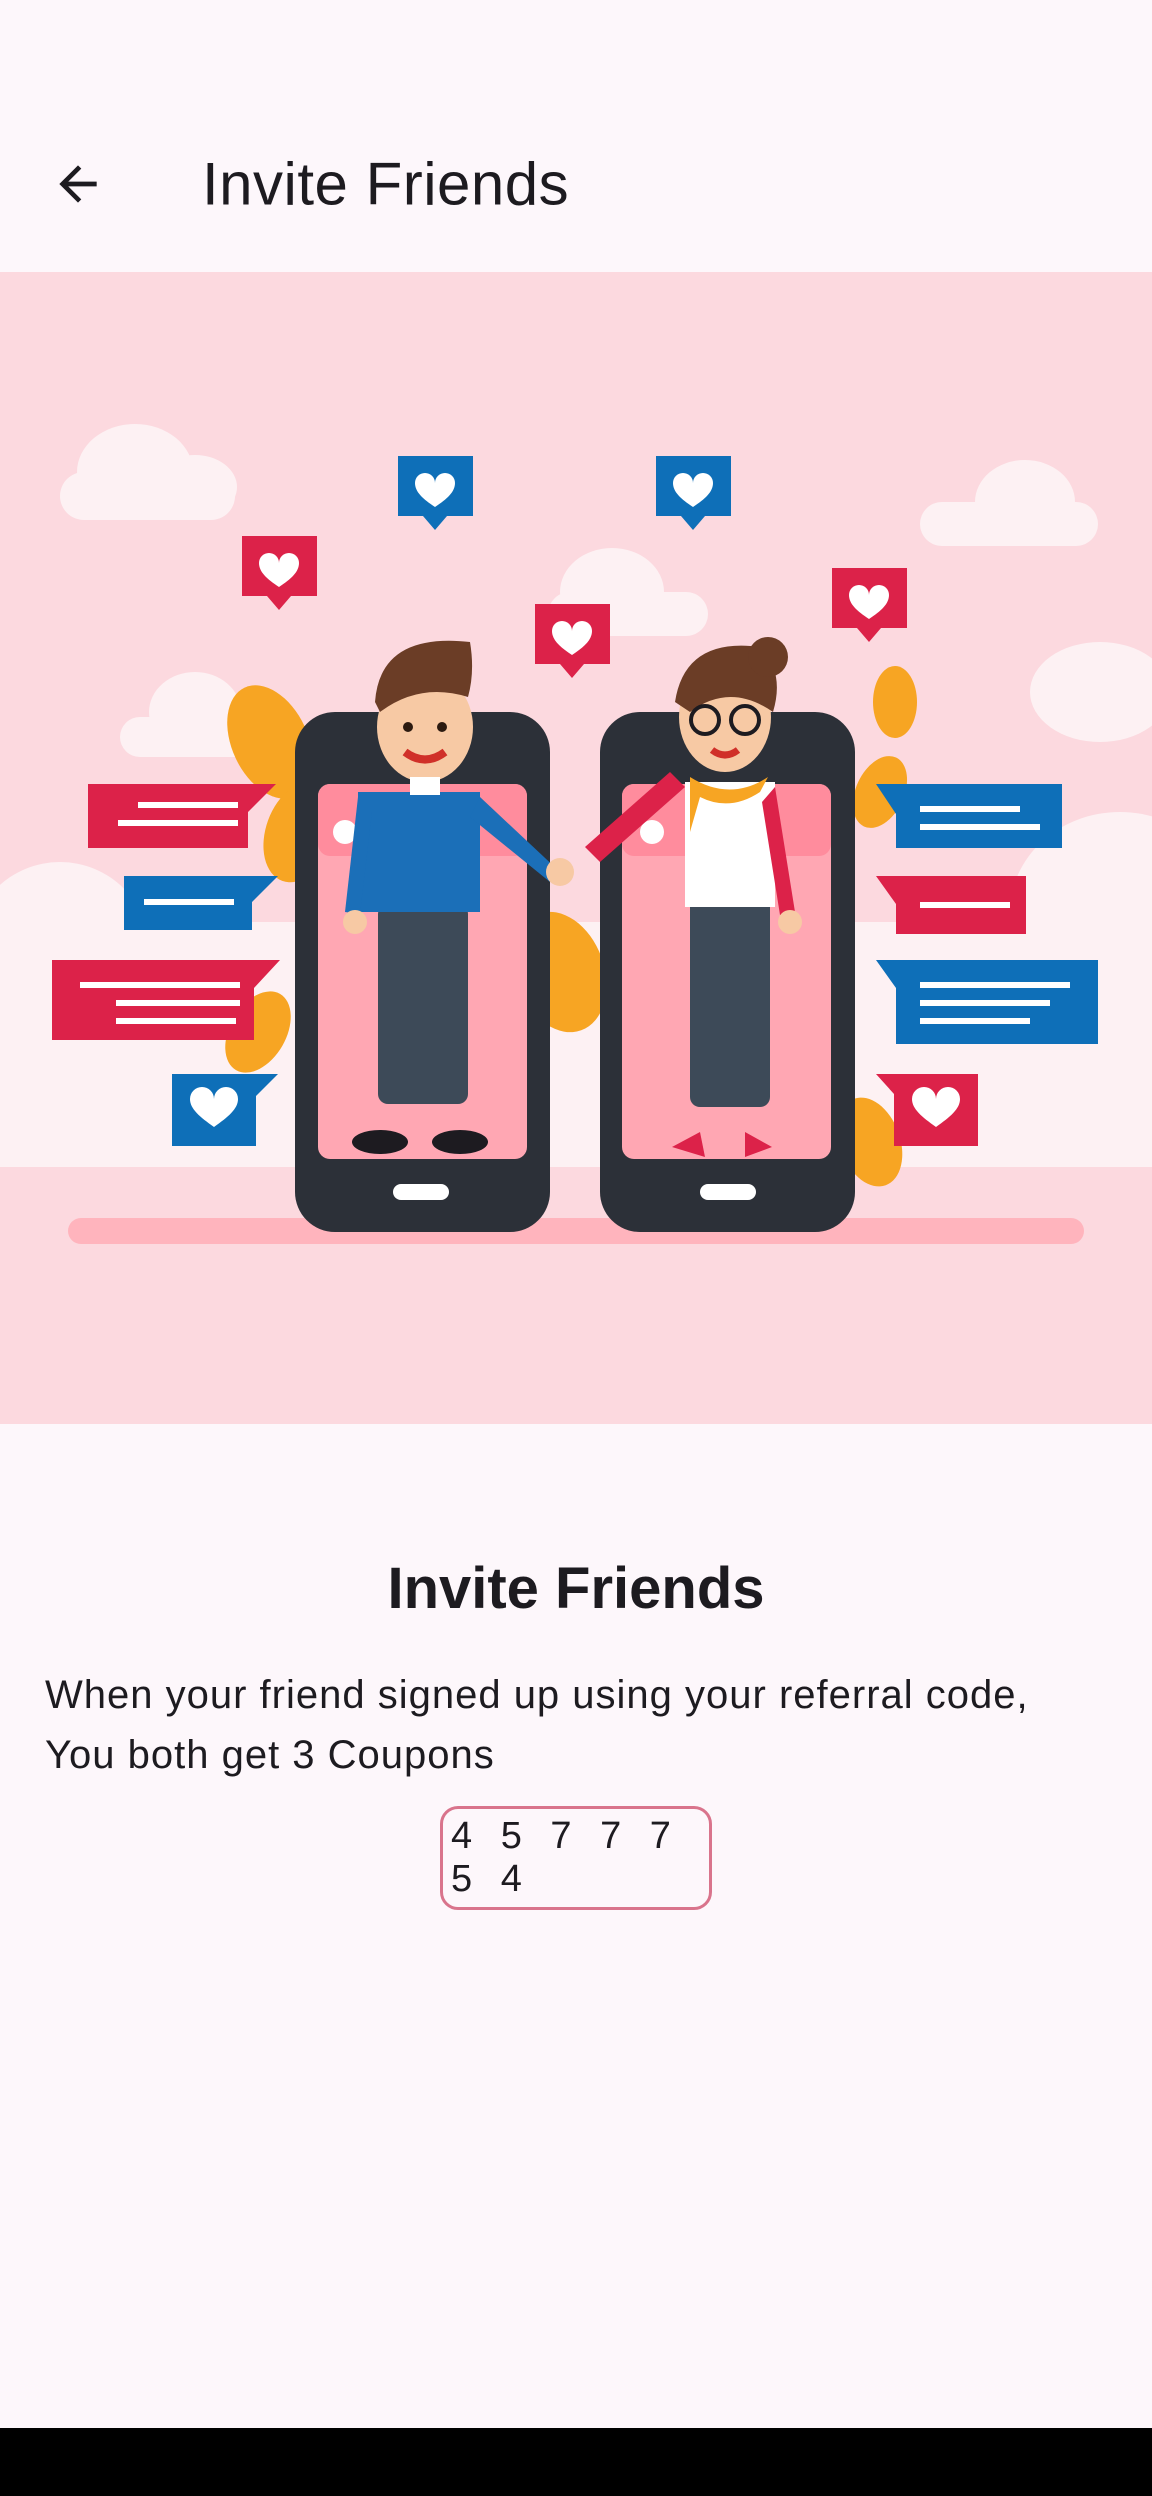 The image size is (1152, 2496). I want to click on arrow-back-icon, so click(78, 184).